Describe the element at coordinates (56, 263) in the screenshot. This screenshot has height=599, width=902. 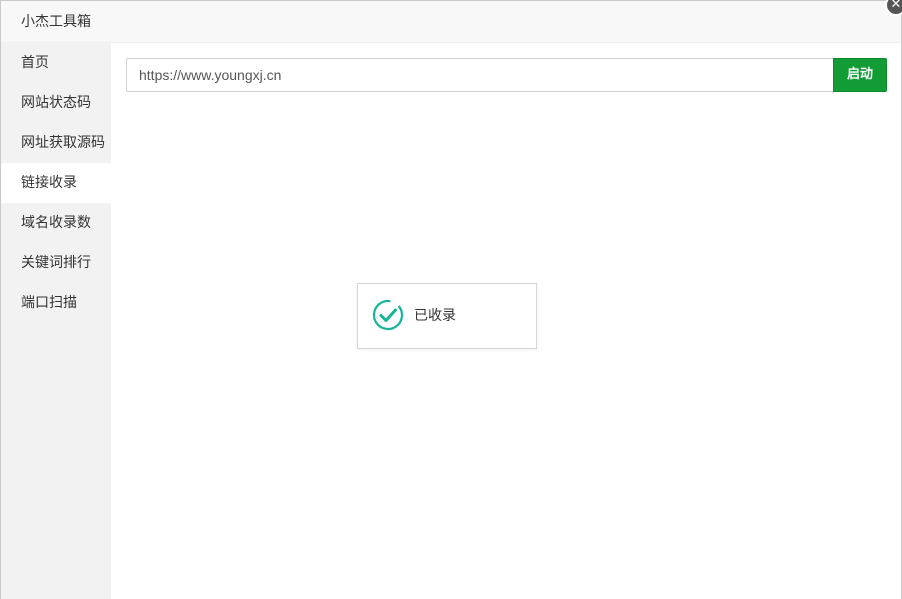
I see `sidebar-item-keyword-rank: 关键词排行` at that location.